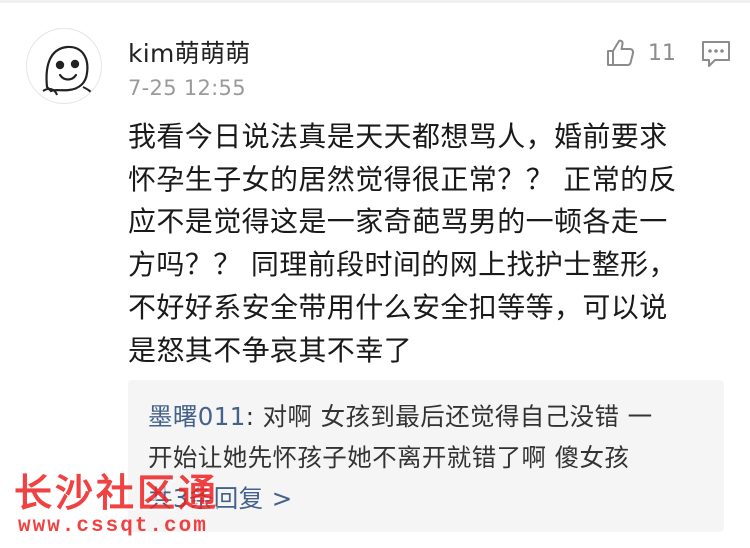  I want to click on comment-body-line: 不好好系安全带用什么安全扣等等，可以说, so click(398, 307).